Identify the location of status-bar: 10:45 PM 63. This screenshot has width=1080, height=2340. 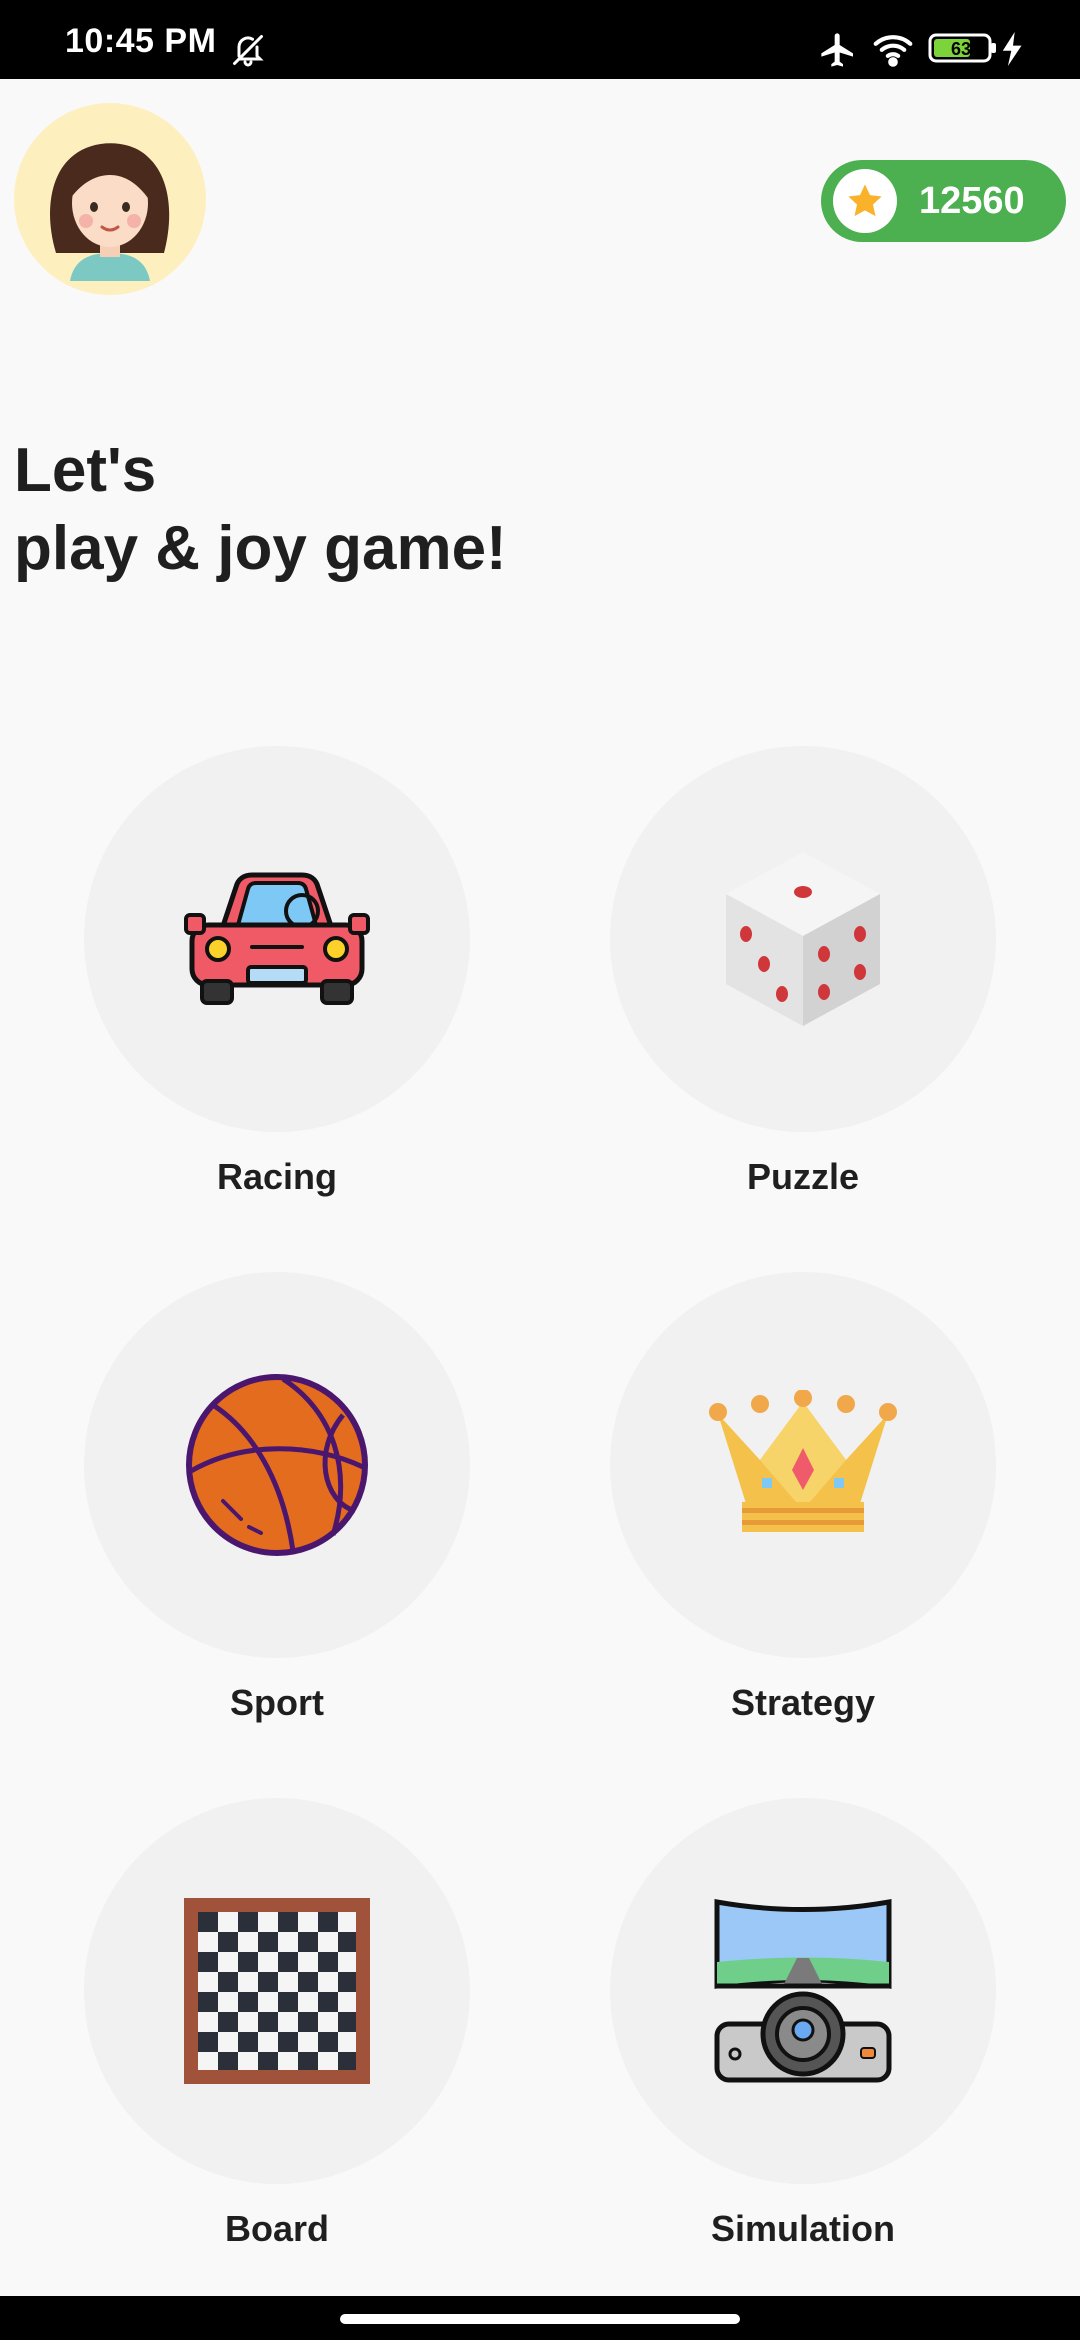
(540, 39).